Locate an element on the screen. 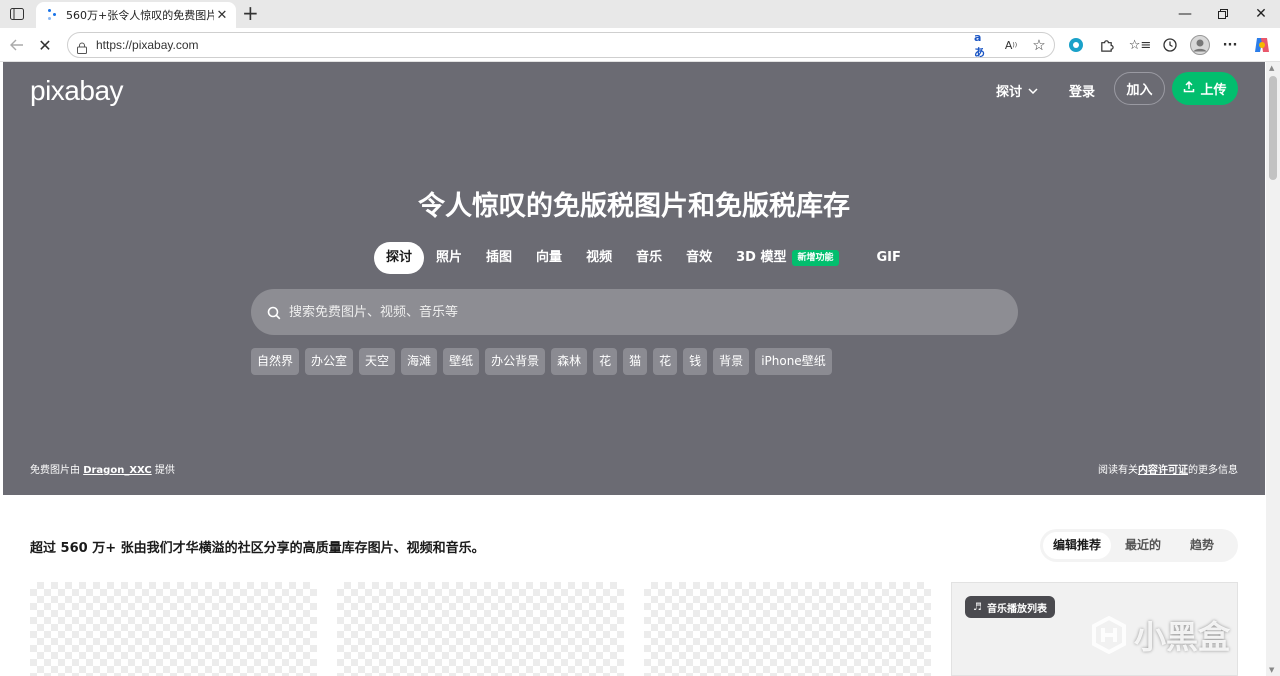 The image size is (1280, 676). omnibox: https://pixabay.com aあ A)) ☆ is located at coordinates (561, 45).